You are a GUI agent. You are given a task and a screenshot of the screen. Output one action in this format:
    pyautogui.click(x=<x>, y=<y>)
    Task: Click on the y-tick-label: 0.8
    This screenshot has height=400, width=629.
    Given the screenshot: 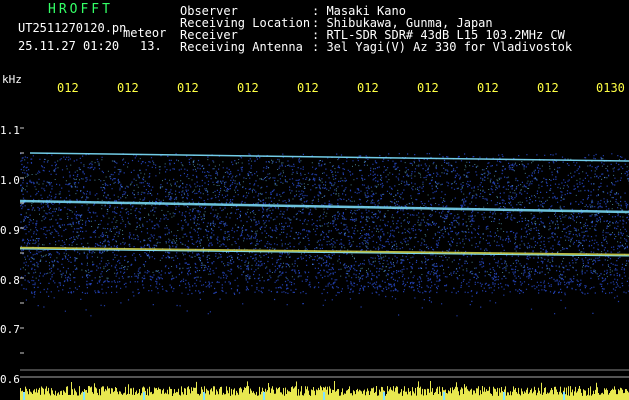 What is the action you would take?
    pyautogui.click(x=10, y=280)
    